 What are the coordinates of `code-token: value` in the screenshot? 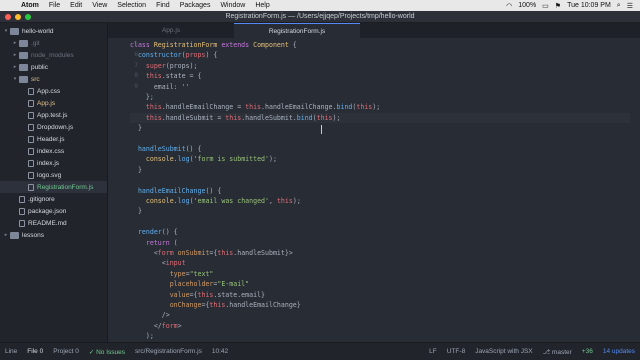 It's located at (160, 294).